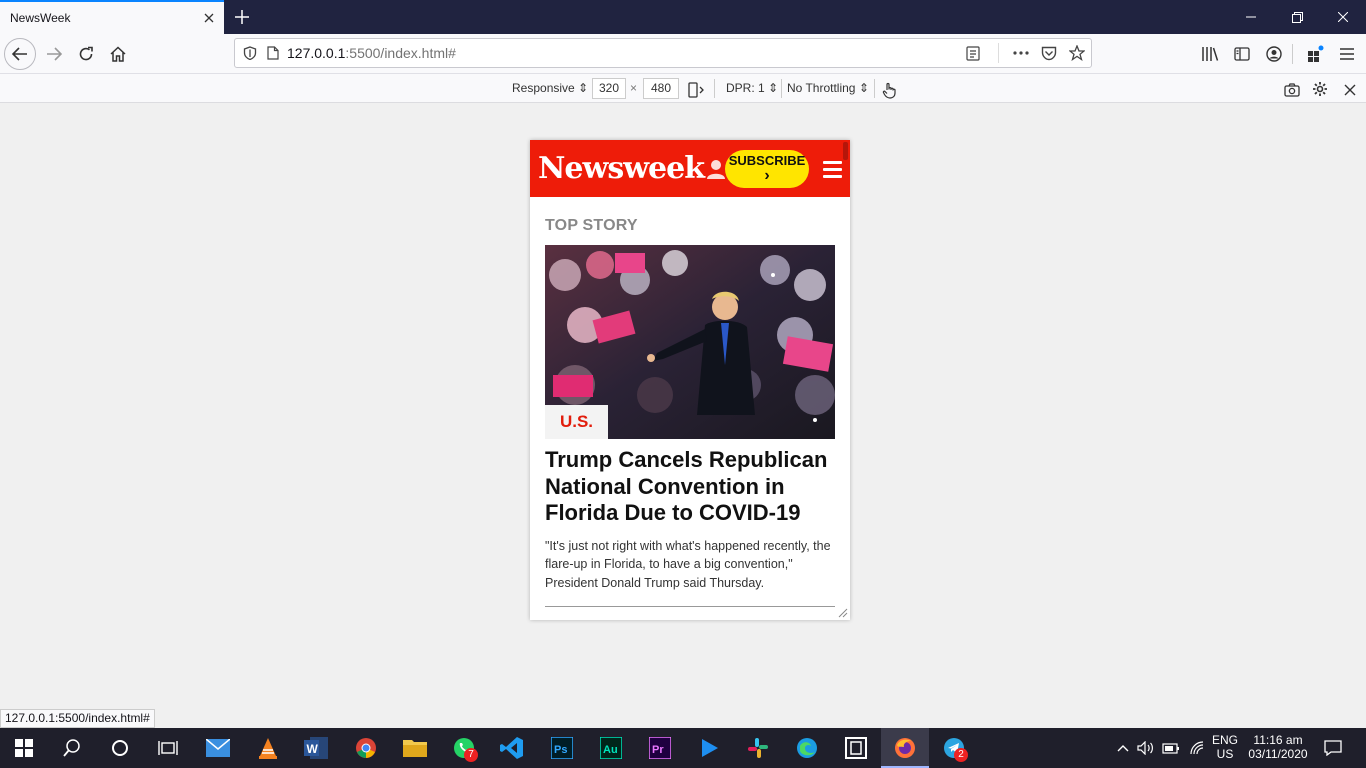 This screenshot has width=1366, height=768. I want to click on user-icon, so click(716, 169).